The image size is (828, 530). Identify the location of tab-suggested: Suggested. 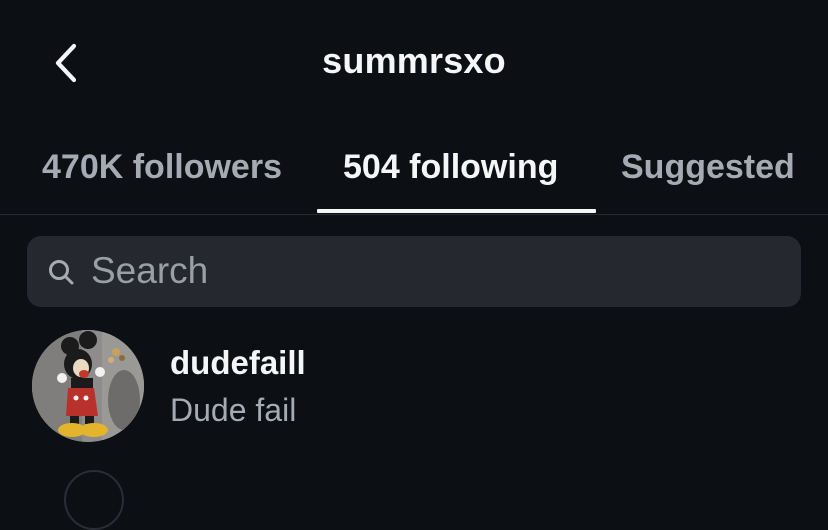
(708, 167).